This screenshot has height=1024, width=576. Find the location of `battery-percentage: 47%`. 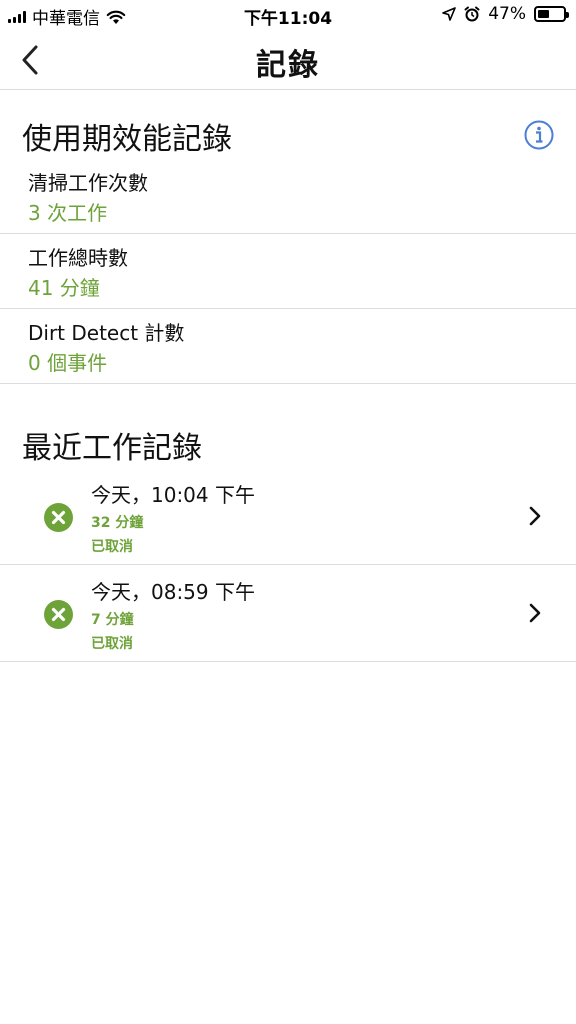

battery-percentage: 47% is located at coordinates (507, 14).